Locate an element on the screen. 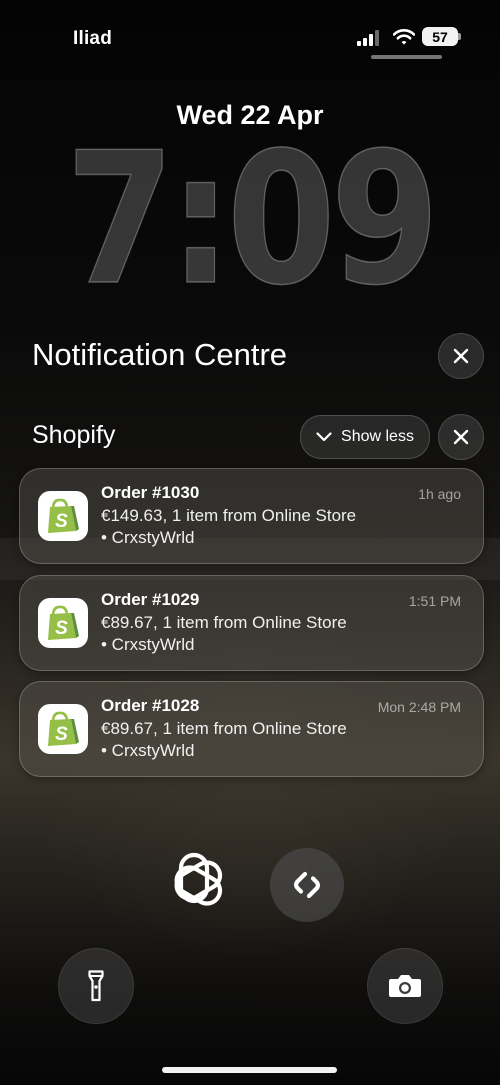 This screenshot has height=1085, width=500. flashlight-button is located at coordinates (96, 986).